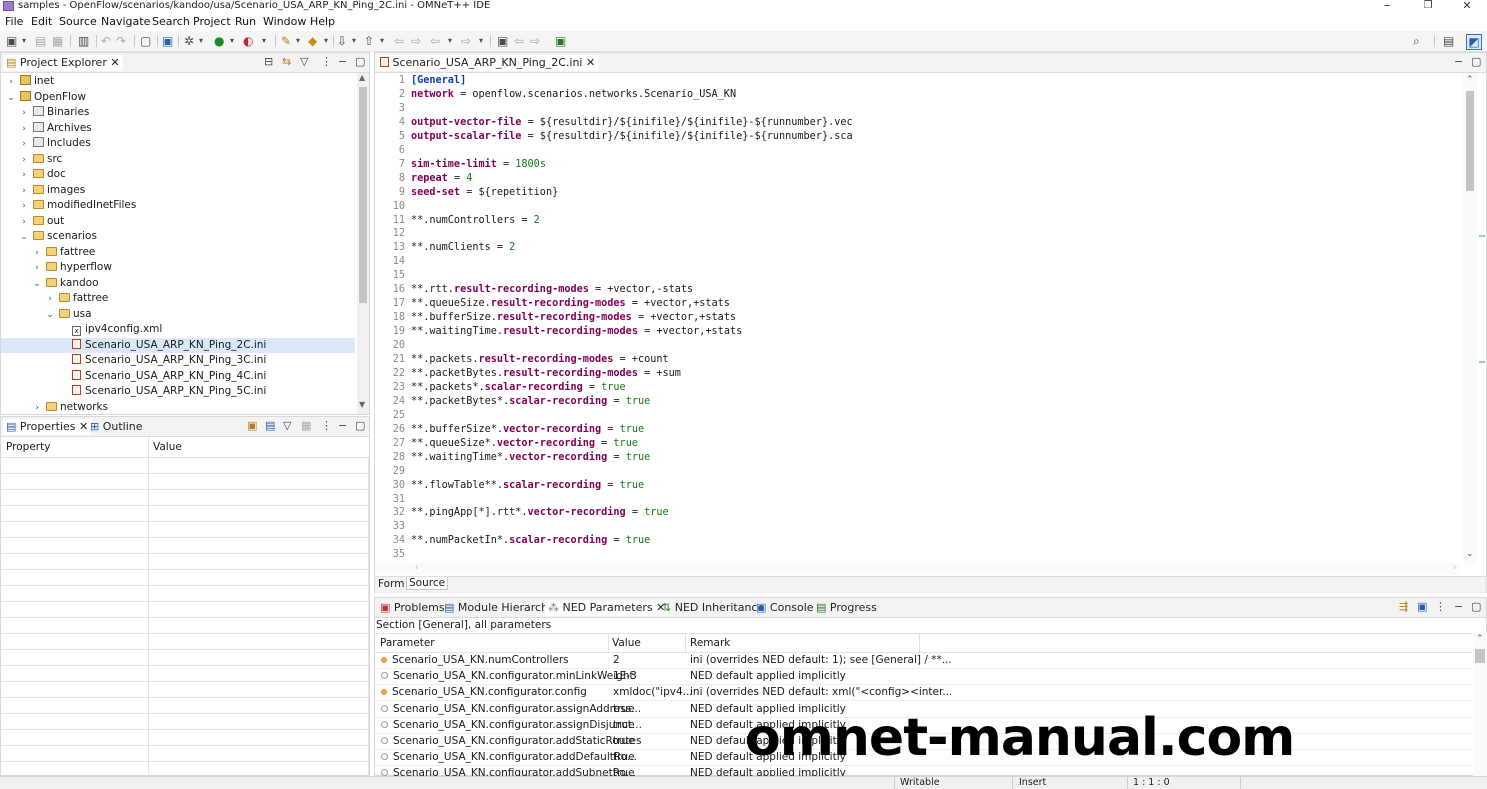  What do you see at coordinates (178, 283) in the screenshot?
I see `tree-item: ⌄ kandoo` at bounding box center [178, 283].